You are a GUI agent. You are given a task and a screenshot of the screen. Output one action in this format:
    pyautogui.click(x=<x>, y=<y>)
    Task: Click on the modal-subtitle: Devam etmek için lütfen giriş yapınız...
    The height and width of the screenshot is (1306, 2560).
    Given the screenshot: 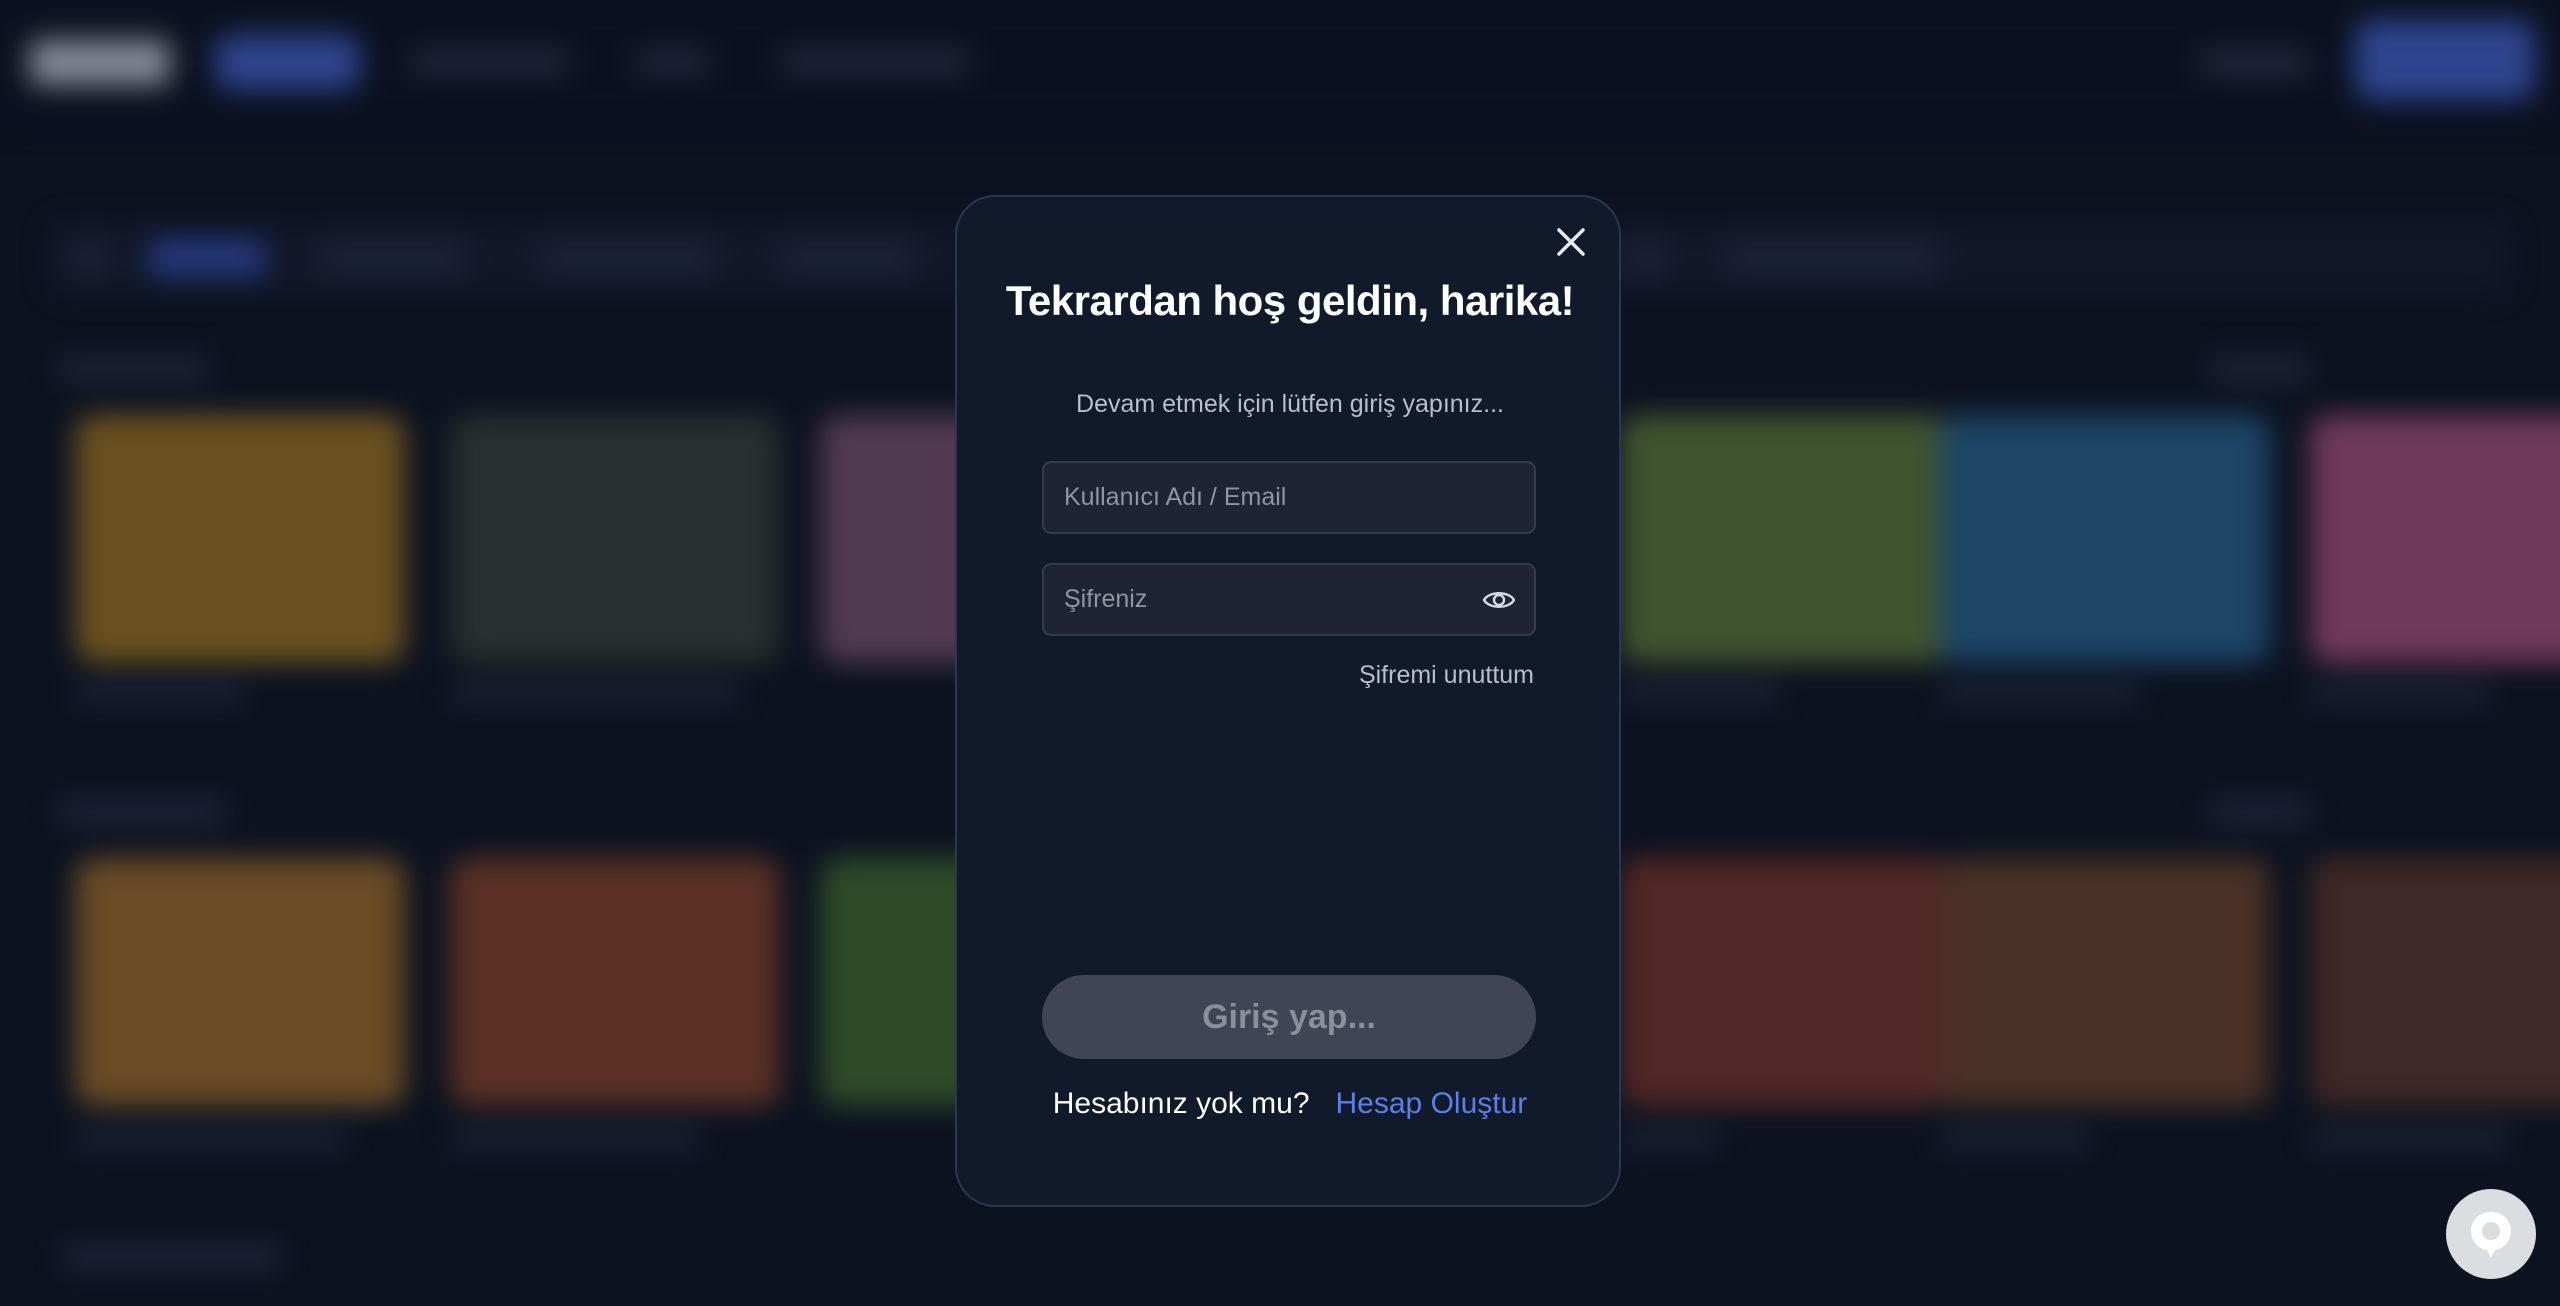 What is the action you would take?
    pyautogui.click(x=1290, y=404)
    